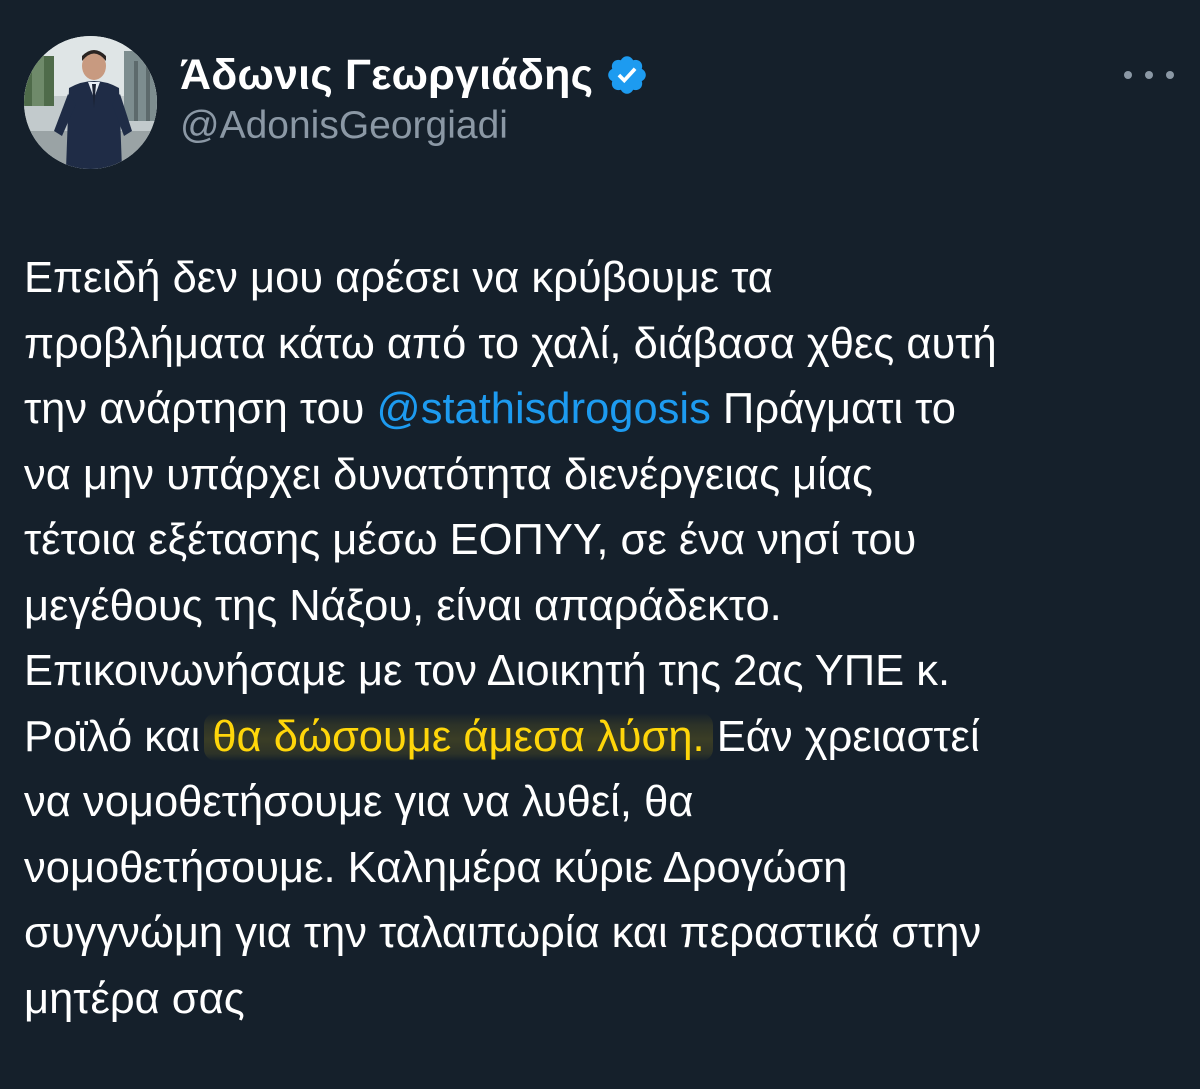  I want to click on tweet-text-line: νομοθετήσουμε. Καλημέρα κύριε Δρογώση, so click(599, 869).